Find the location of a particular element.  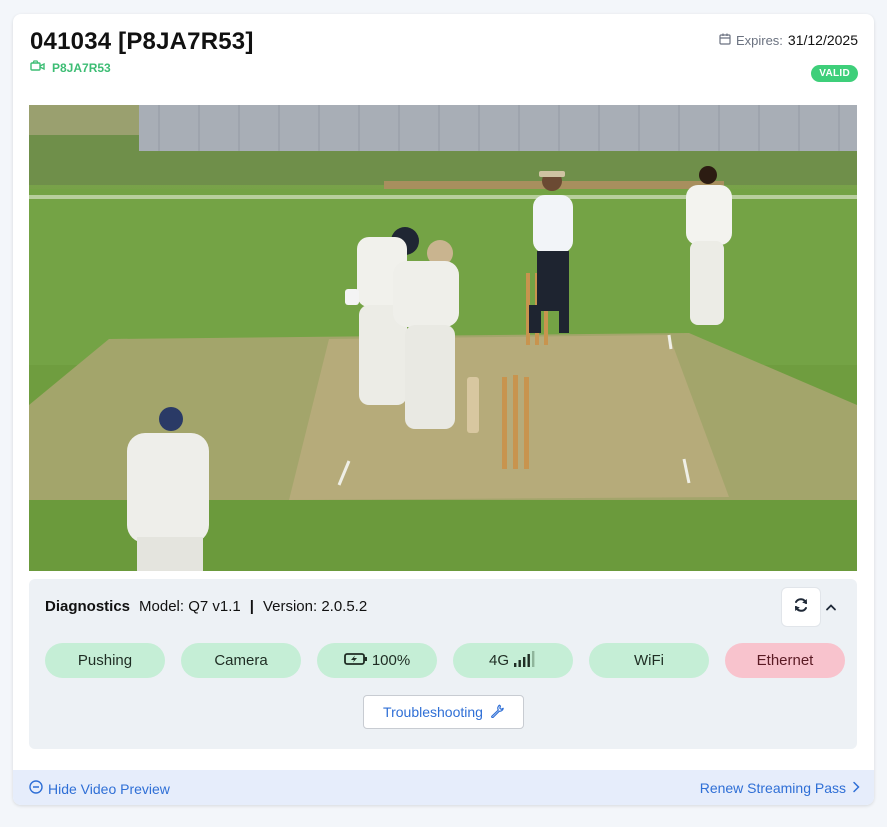

status-pills: Pushing Camera 100% 4G WiFi Ethernet is located at coordinates (445, 660).